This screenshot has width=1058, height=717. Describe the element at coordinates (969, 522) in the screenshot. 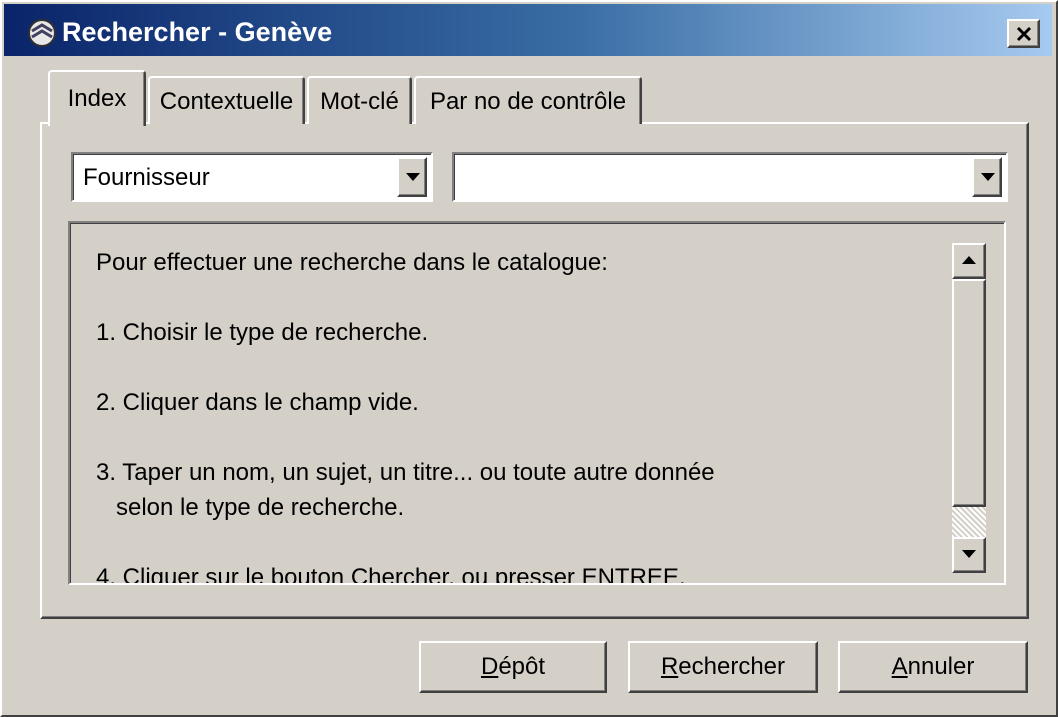

I see `scrollbar-track` at that location.